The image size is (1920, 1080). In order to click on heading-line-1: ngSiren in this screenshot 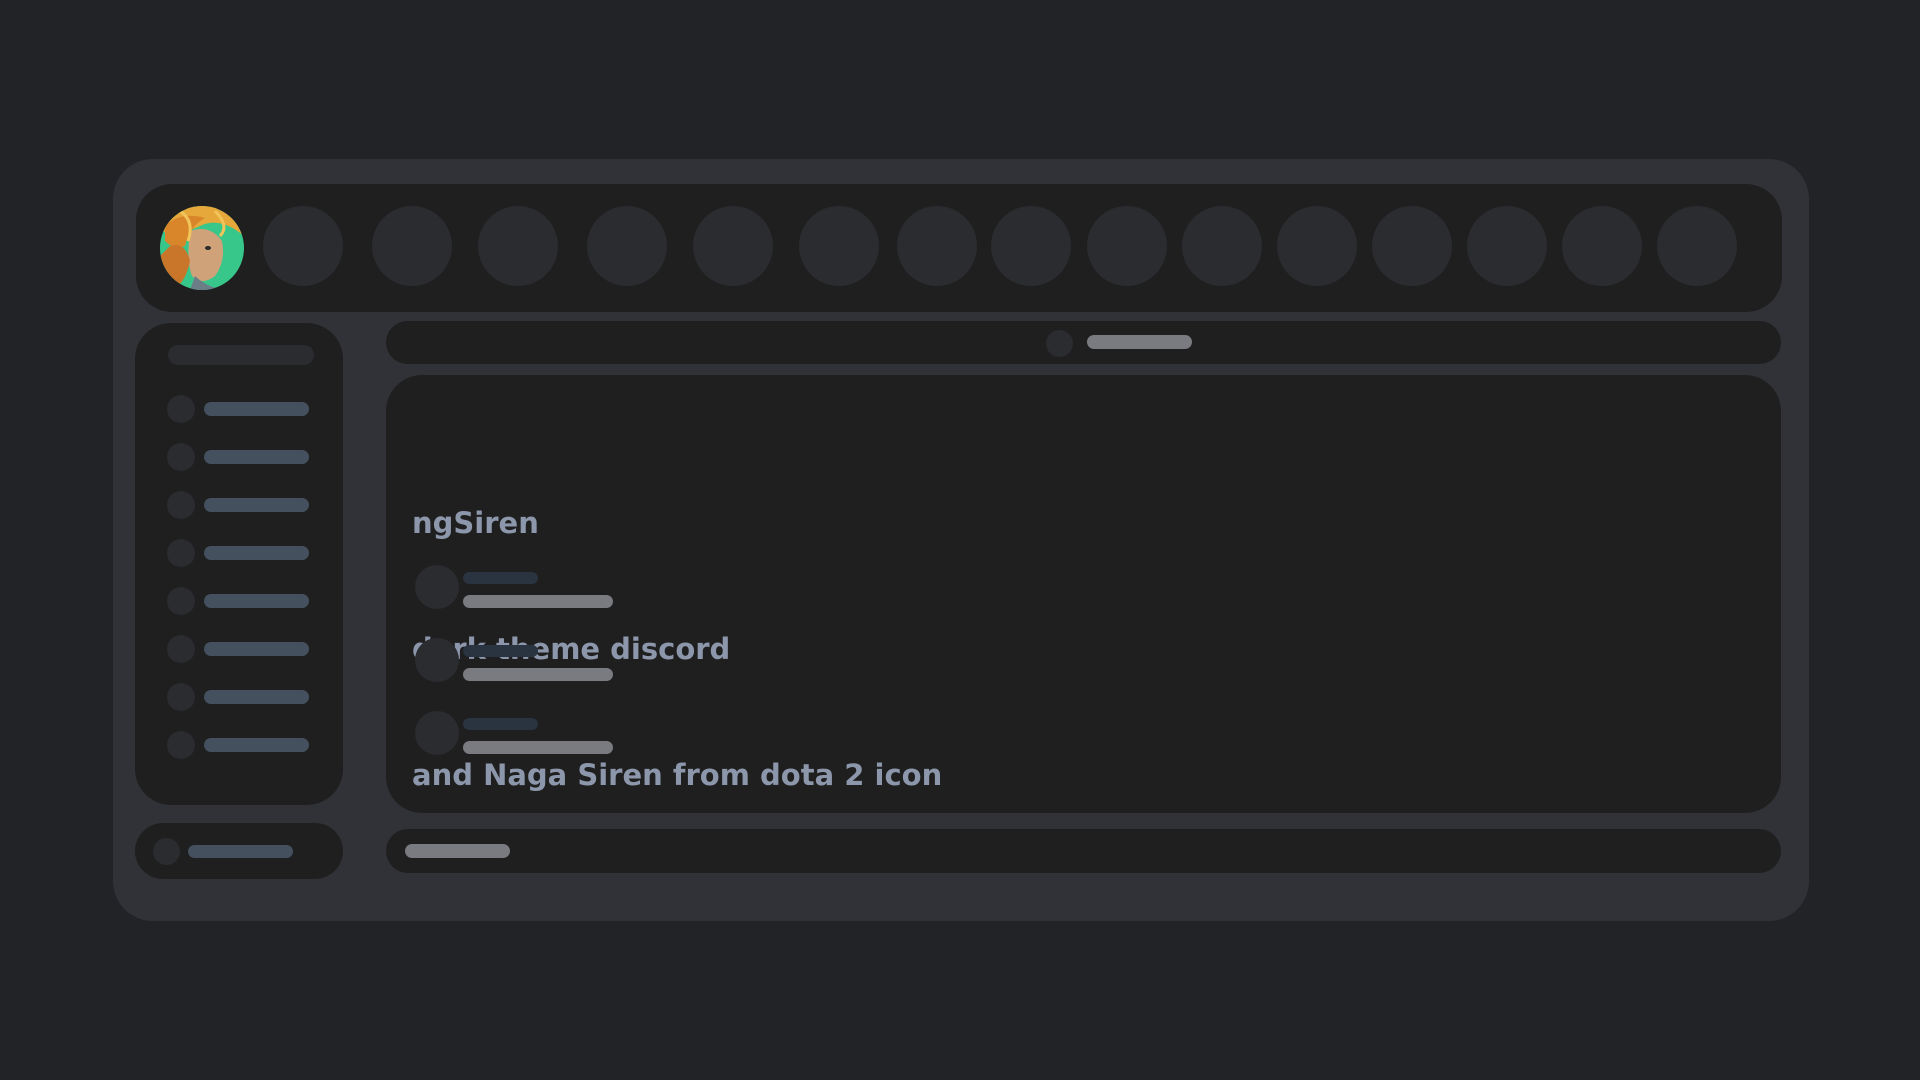, I will do `click(475, 523)`.